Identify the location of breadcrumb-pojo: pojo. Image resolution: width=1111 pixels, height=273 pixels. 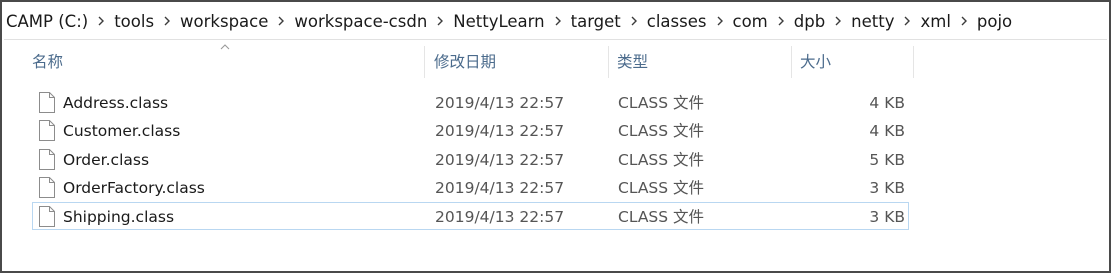
(994, 21).